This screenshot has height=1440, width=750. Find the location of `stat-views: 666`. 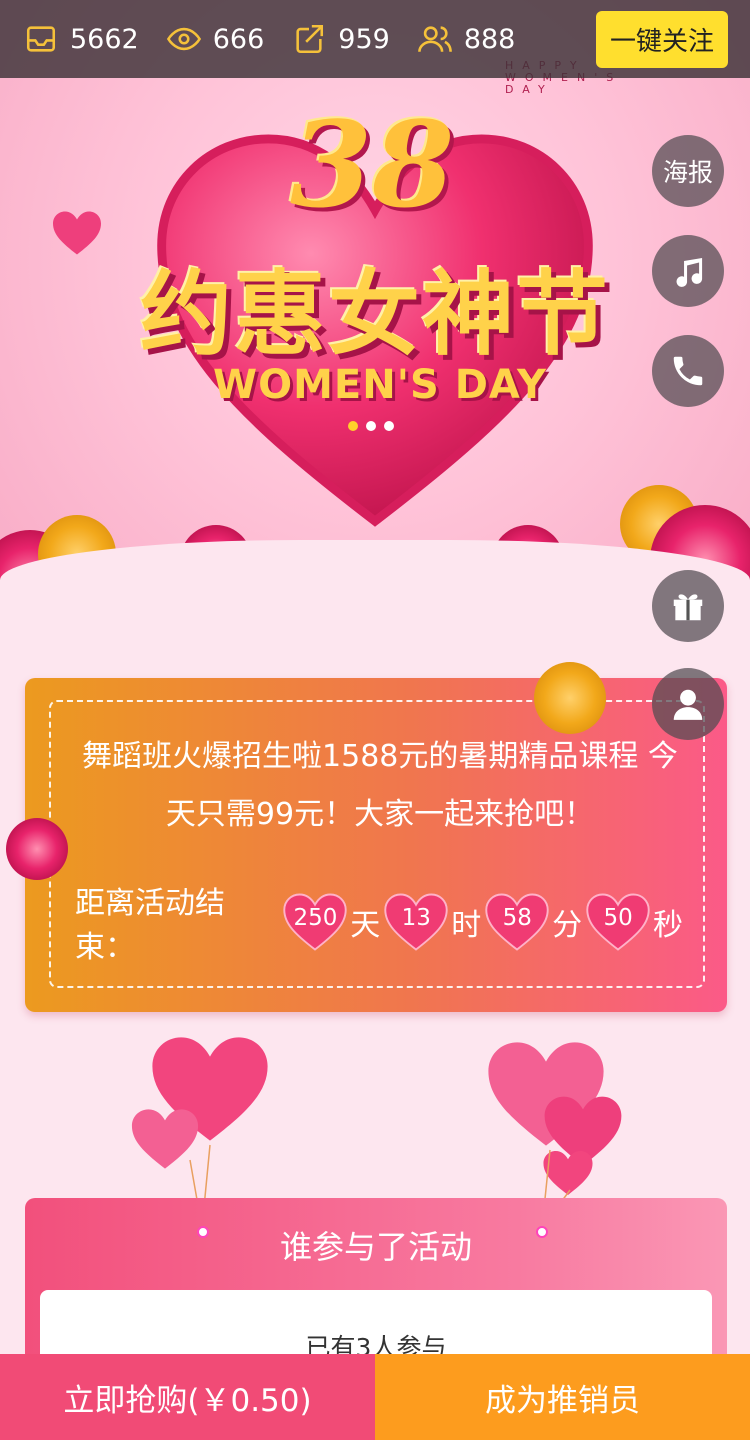

stat-views: 666 is located at coordinates (215, 39).